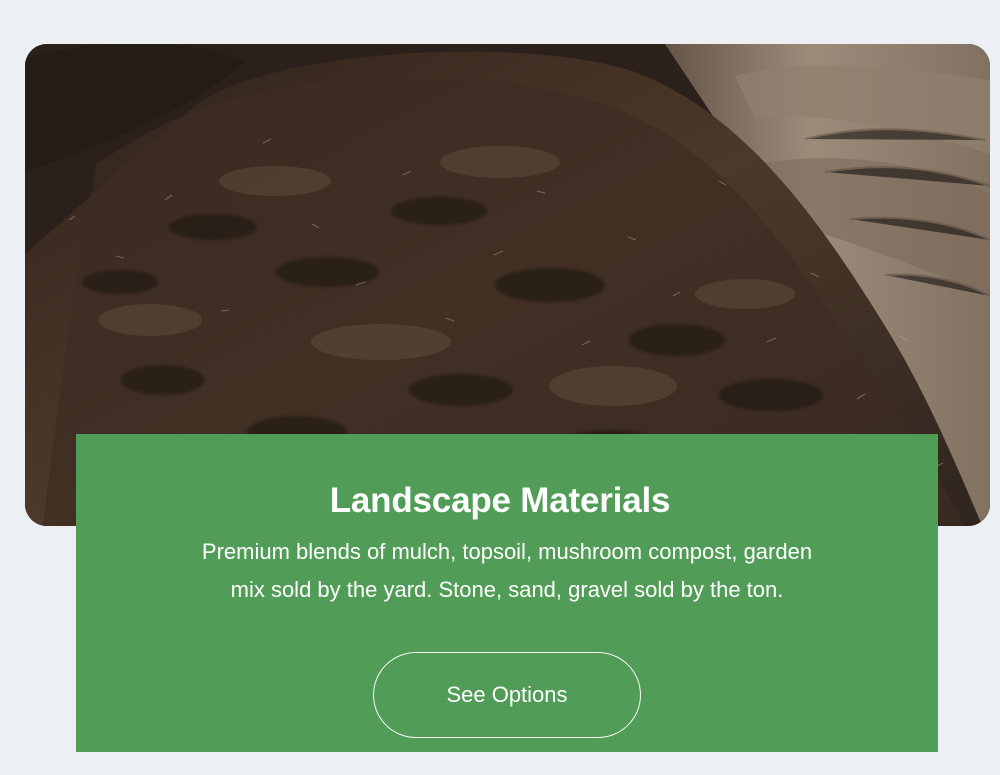  I want to click on card-title: Landscape Materials, so click(500, 501).